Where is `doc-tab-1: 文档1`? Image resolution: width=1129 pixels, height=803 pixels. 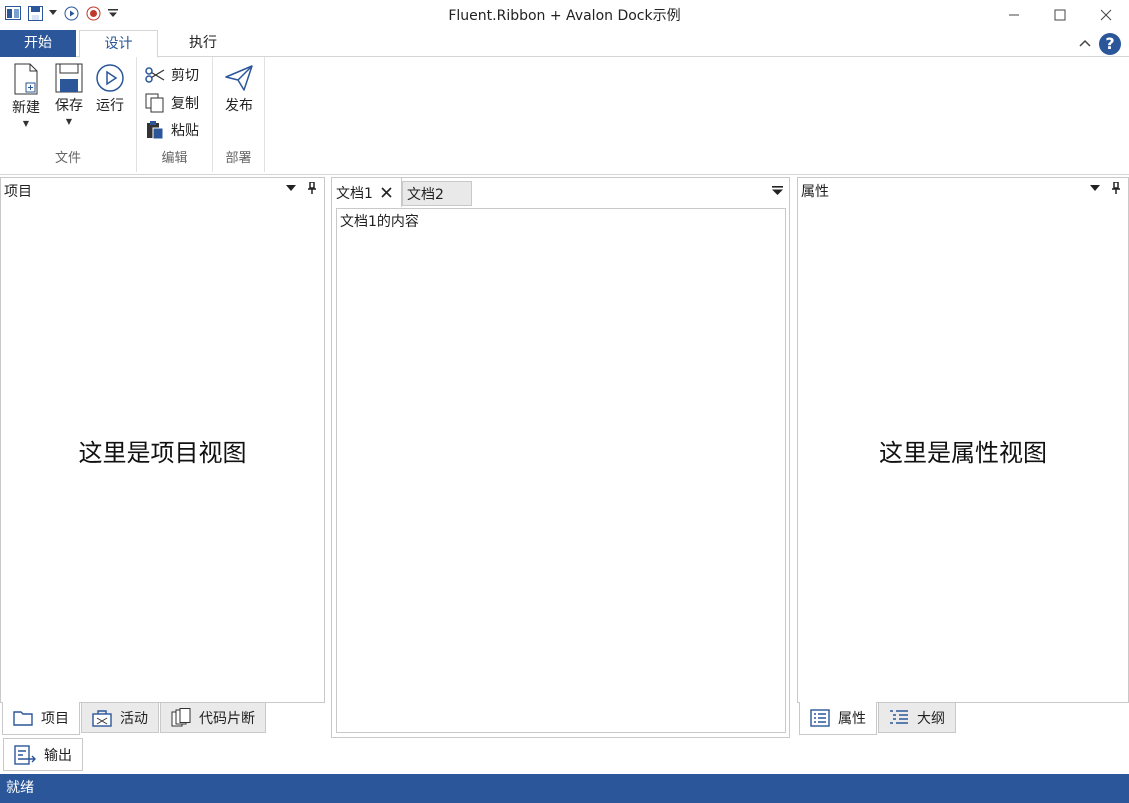 doc-tab-1: 文档1 is located at coordinates (367, 192).